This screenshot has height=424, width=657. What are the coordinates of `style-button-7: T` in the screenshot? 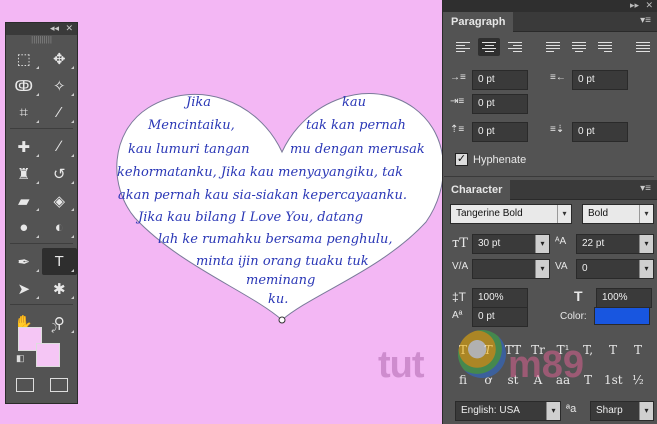 It's located at (638, 350).